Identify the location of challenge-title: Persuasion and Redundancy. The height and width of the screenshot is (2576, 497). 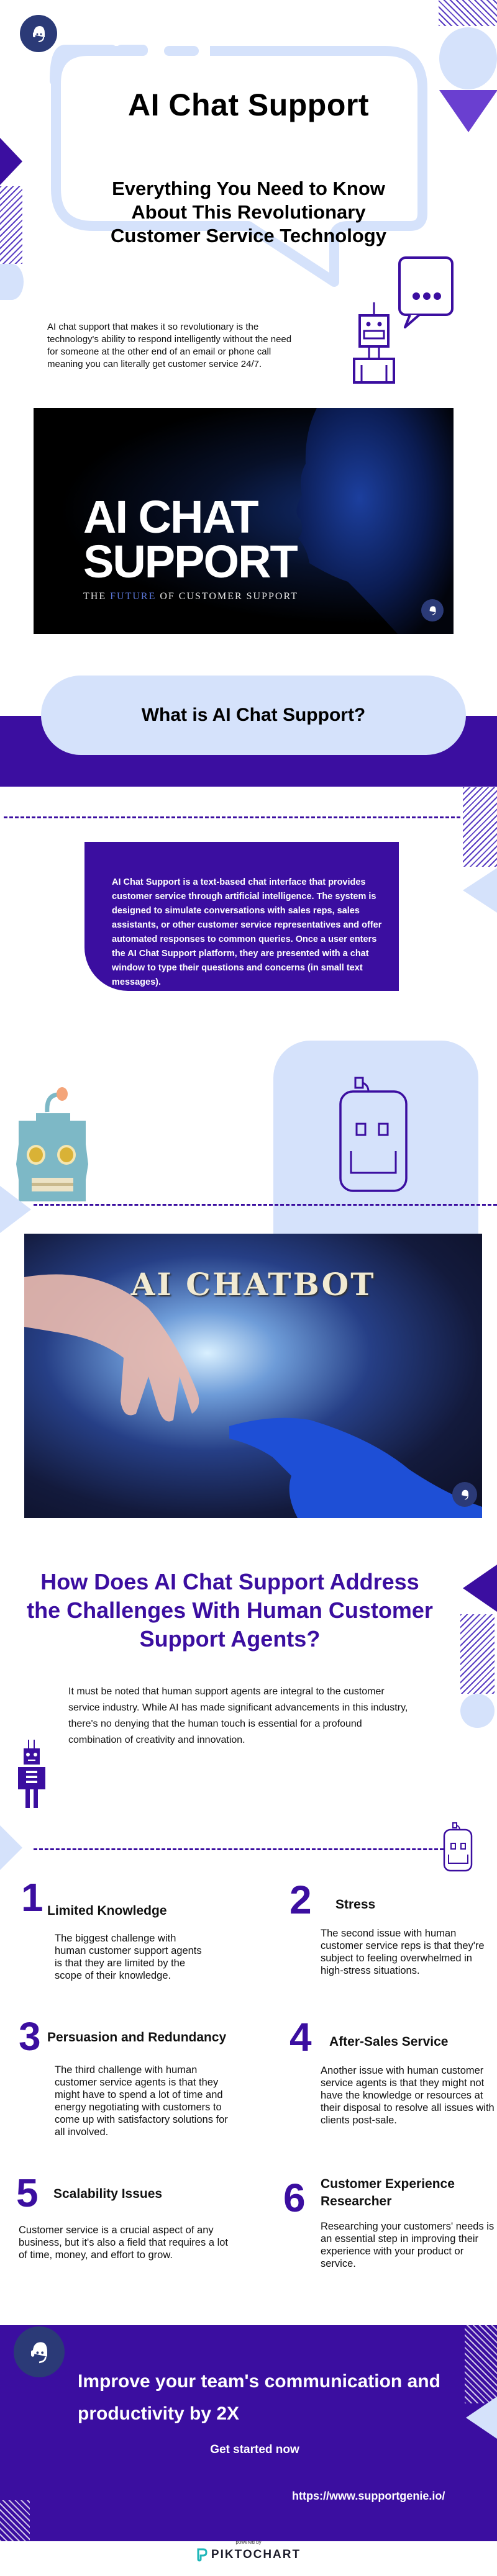
(137, 2037).